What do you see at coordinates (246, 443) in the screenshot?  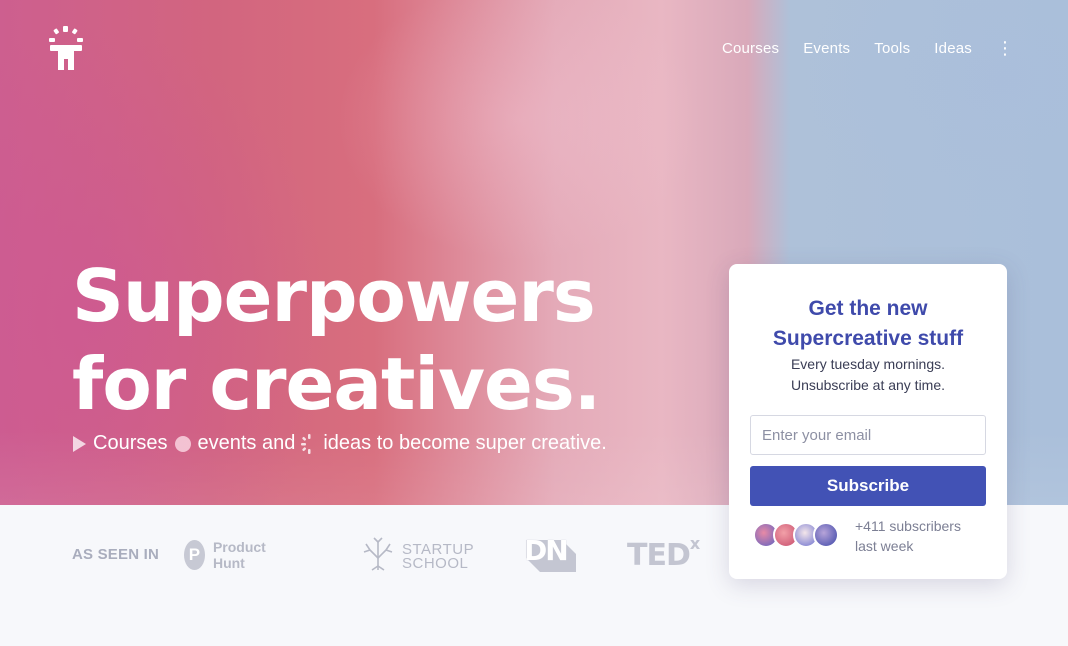 I see `subline-events: events and` at bounding box center [246, 443].